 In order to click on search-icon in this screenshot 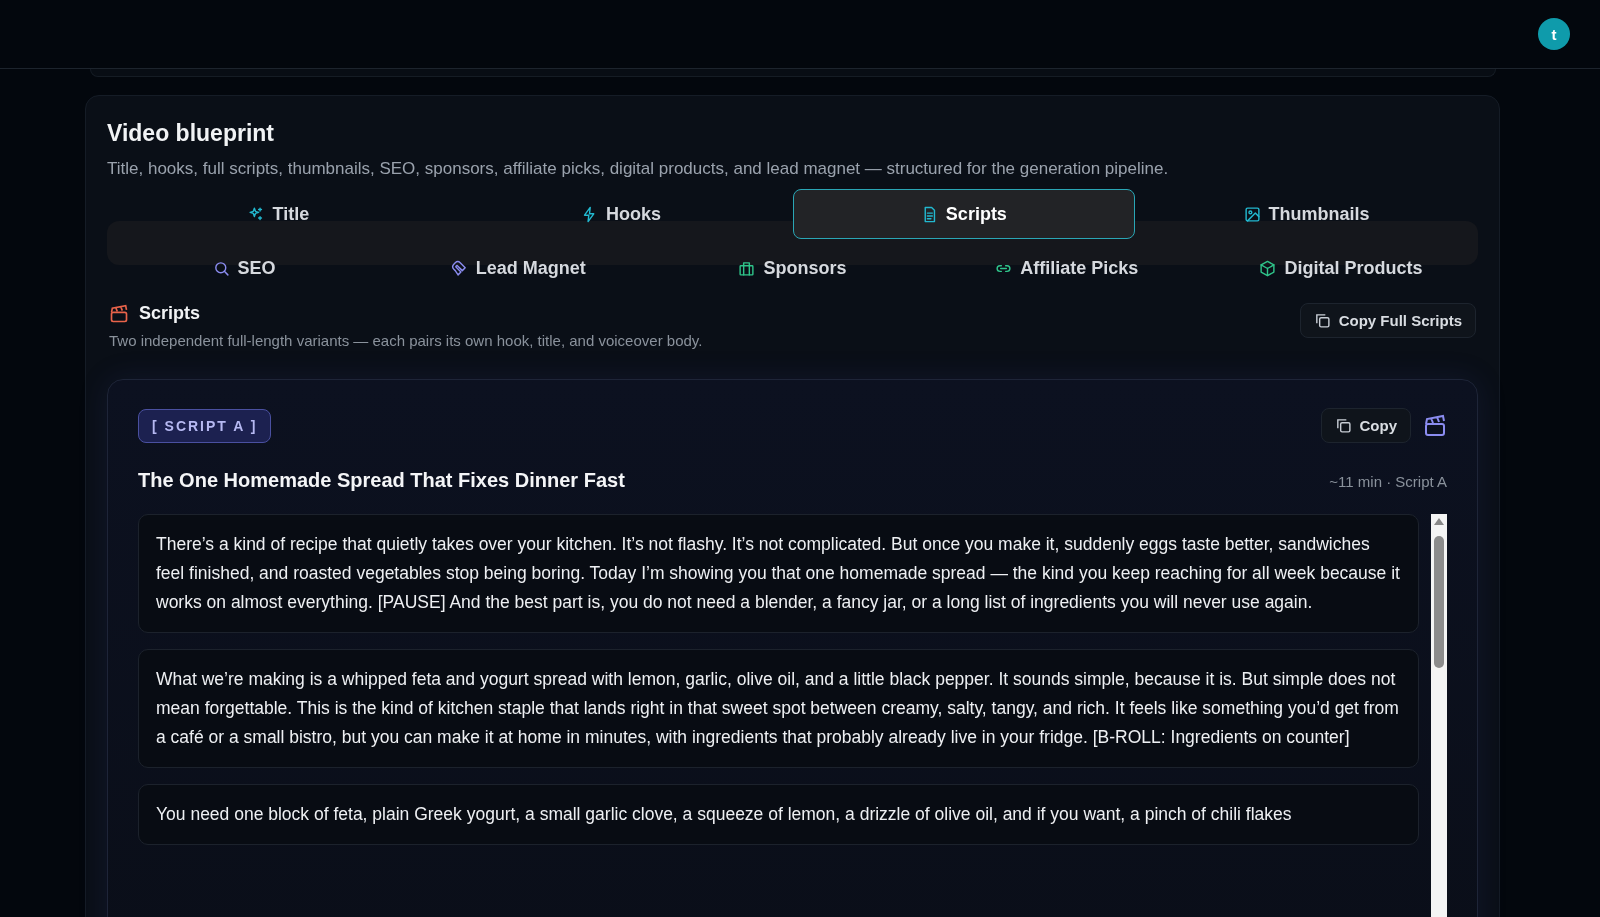, I will do `click(221, 268)`.